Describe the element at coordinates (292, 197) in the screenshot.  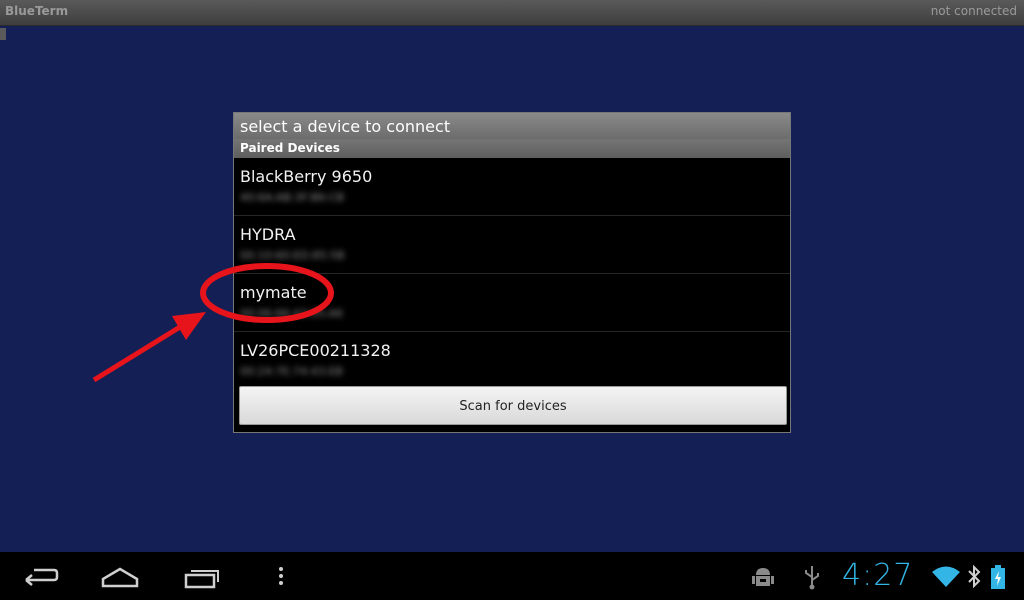
I see `device-address: 40:6A:AB:3F:B6:CB` at that location.